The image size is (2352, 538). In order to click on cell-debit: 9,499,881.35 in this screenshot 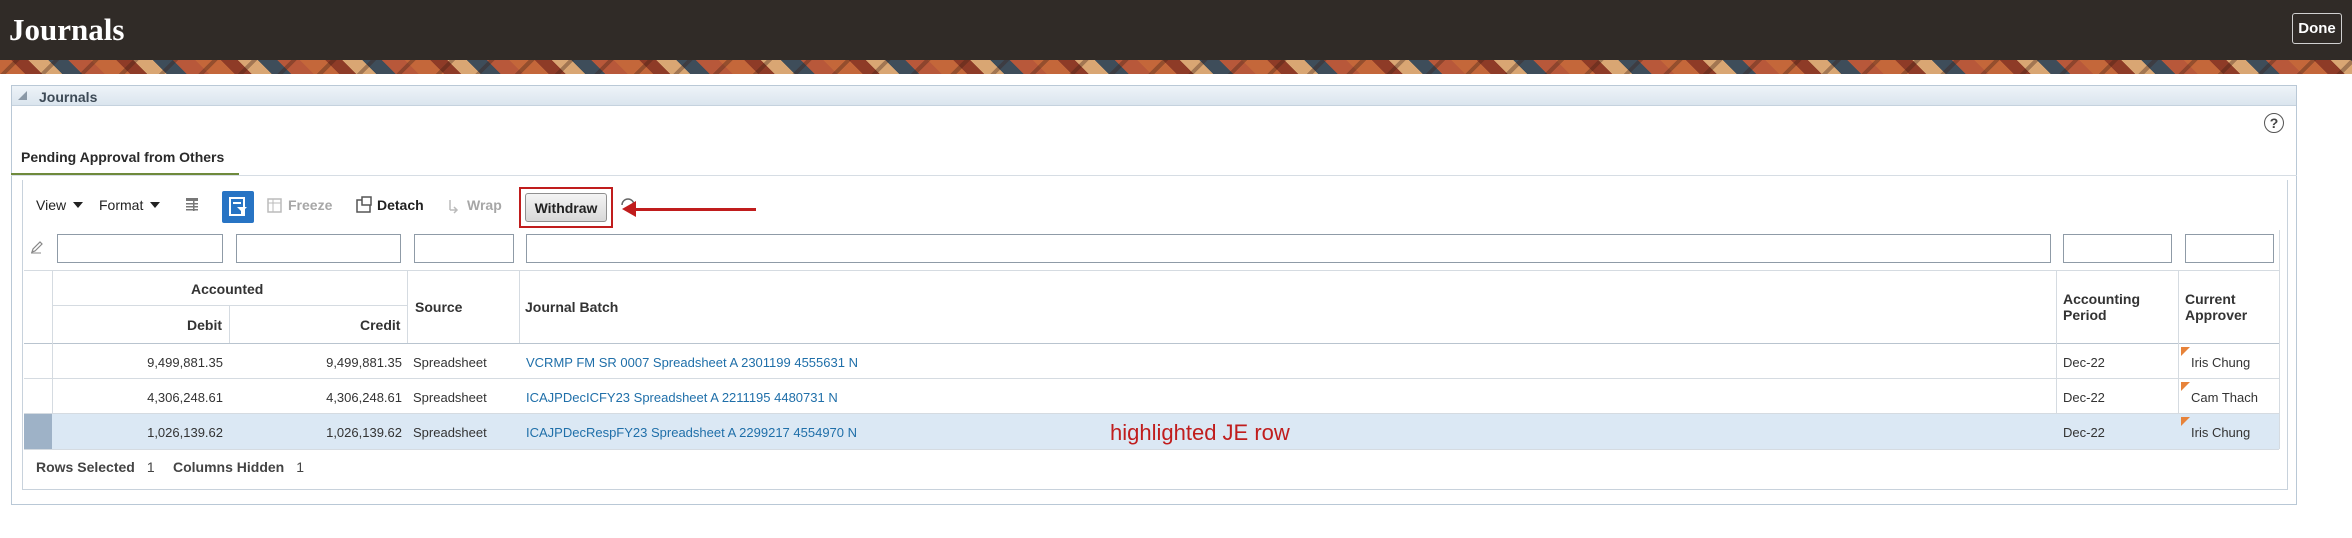, I will do `click(185, 362)`.